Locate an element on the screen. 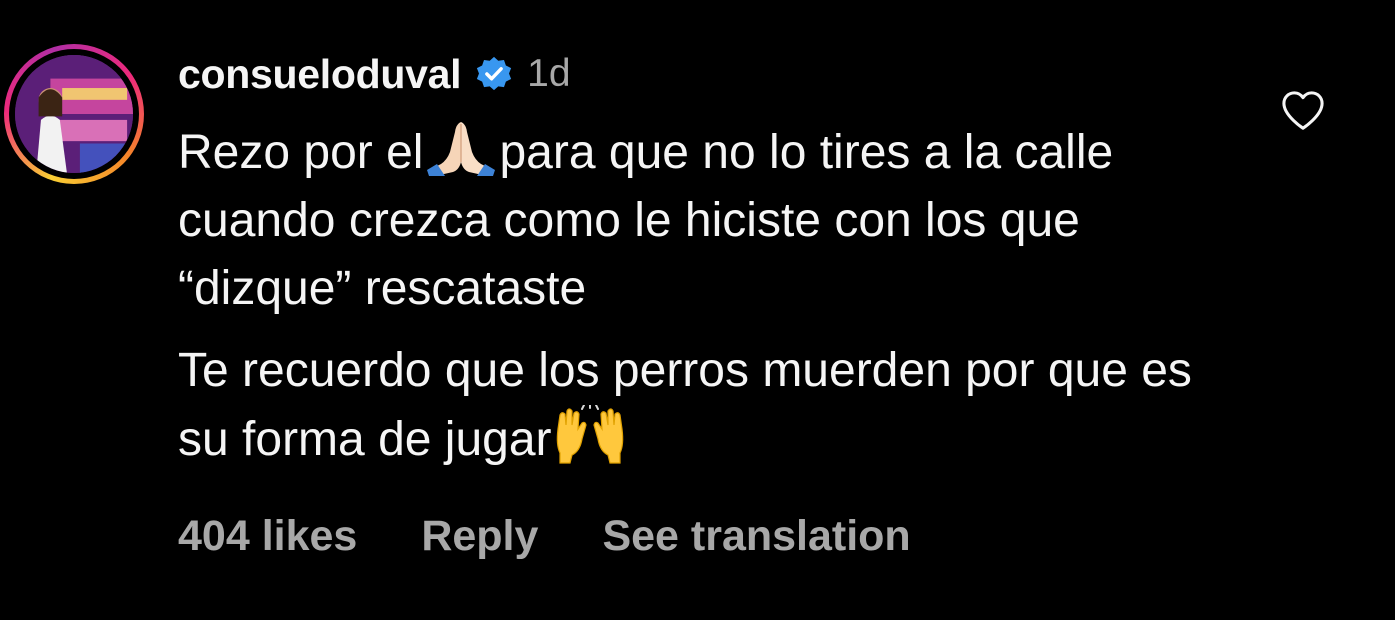  likes-count: 404 likes is located at coordinates (267, 536).